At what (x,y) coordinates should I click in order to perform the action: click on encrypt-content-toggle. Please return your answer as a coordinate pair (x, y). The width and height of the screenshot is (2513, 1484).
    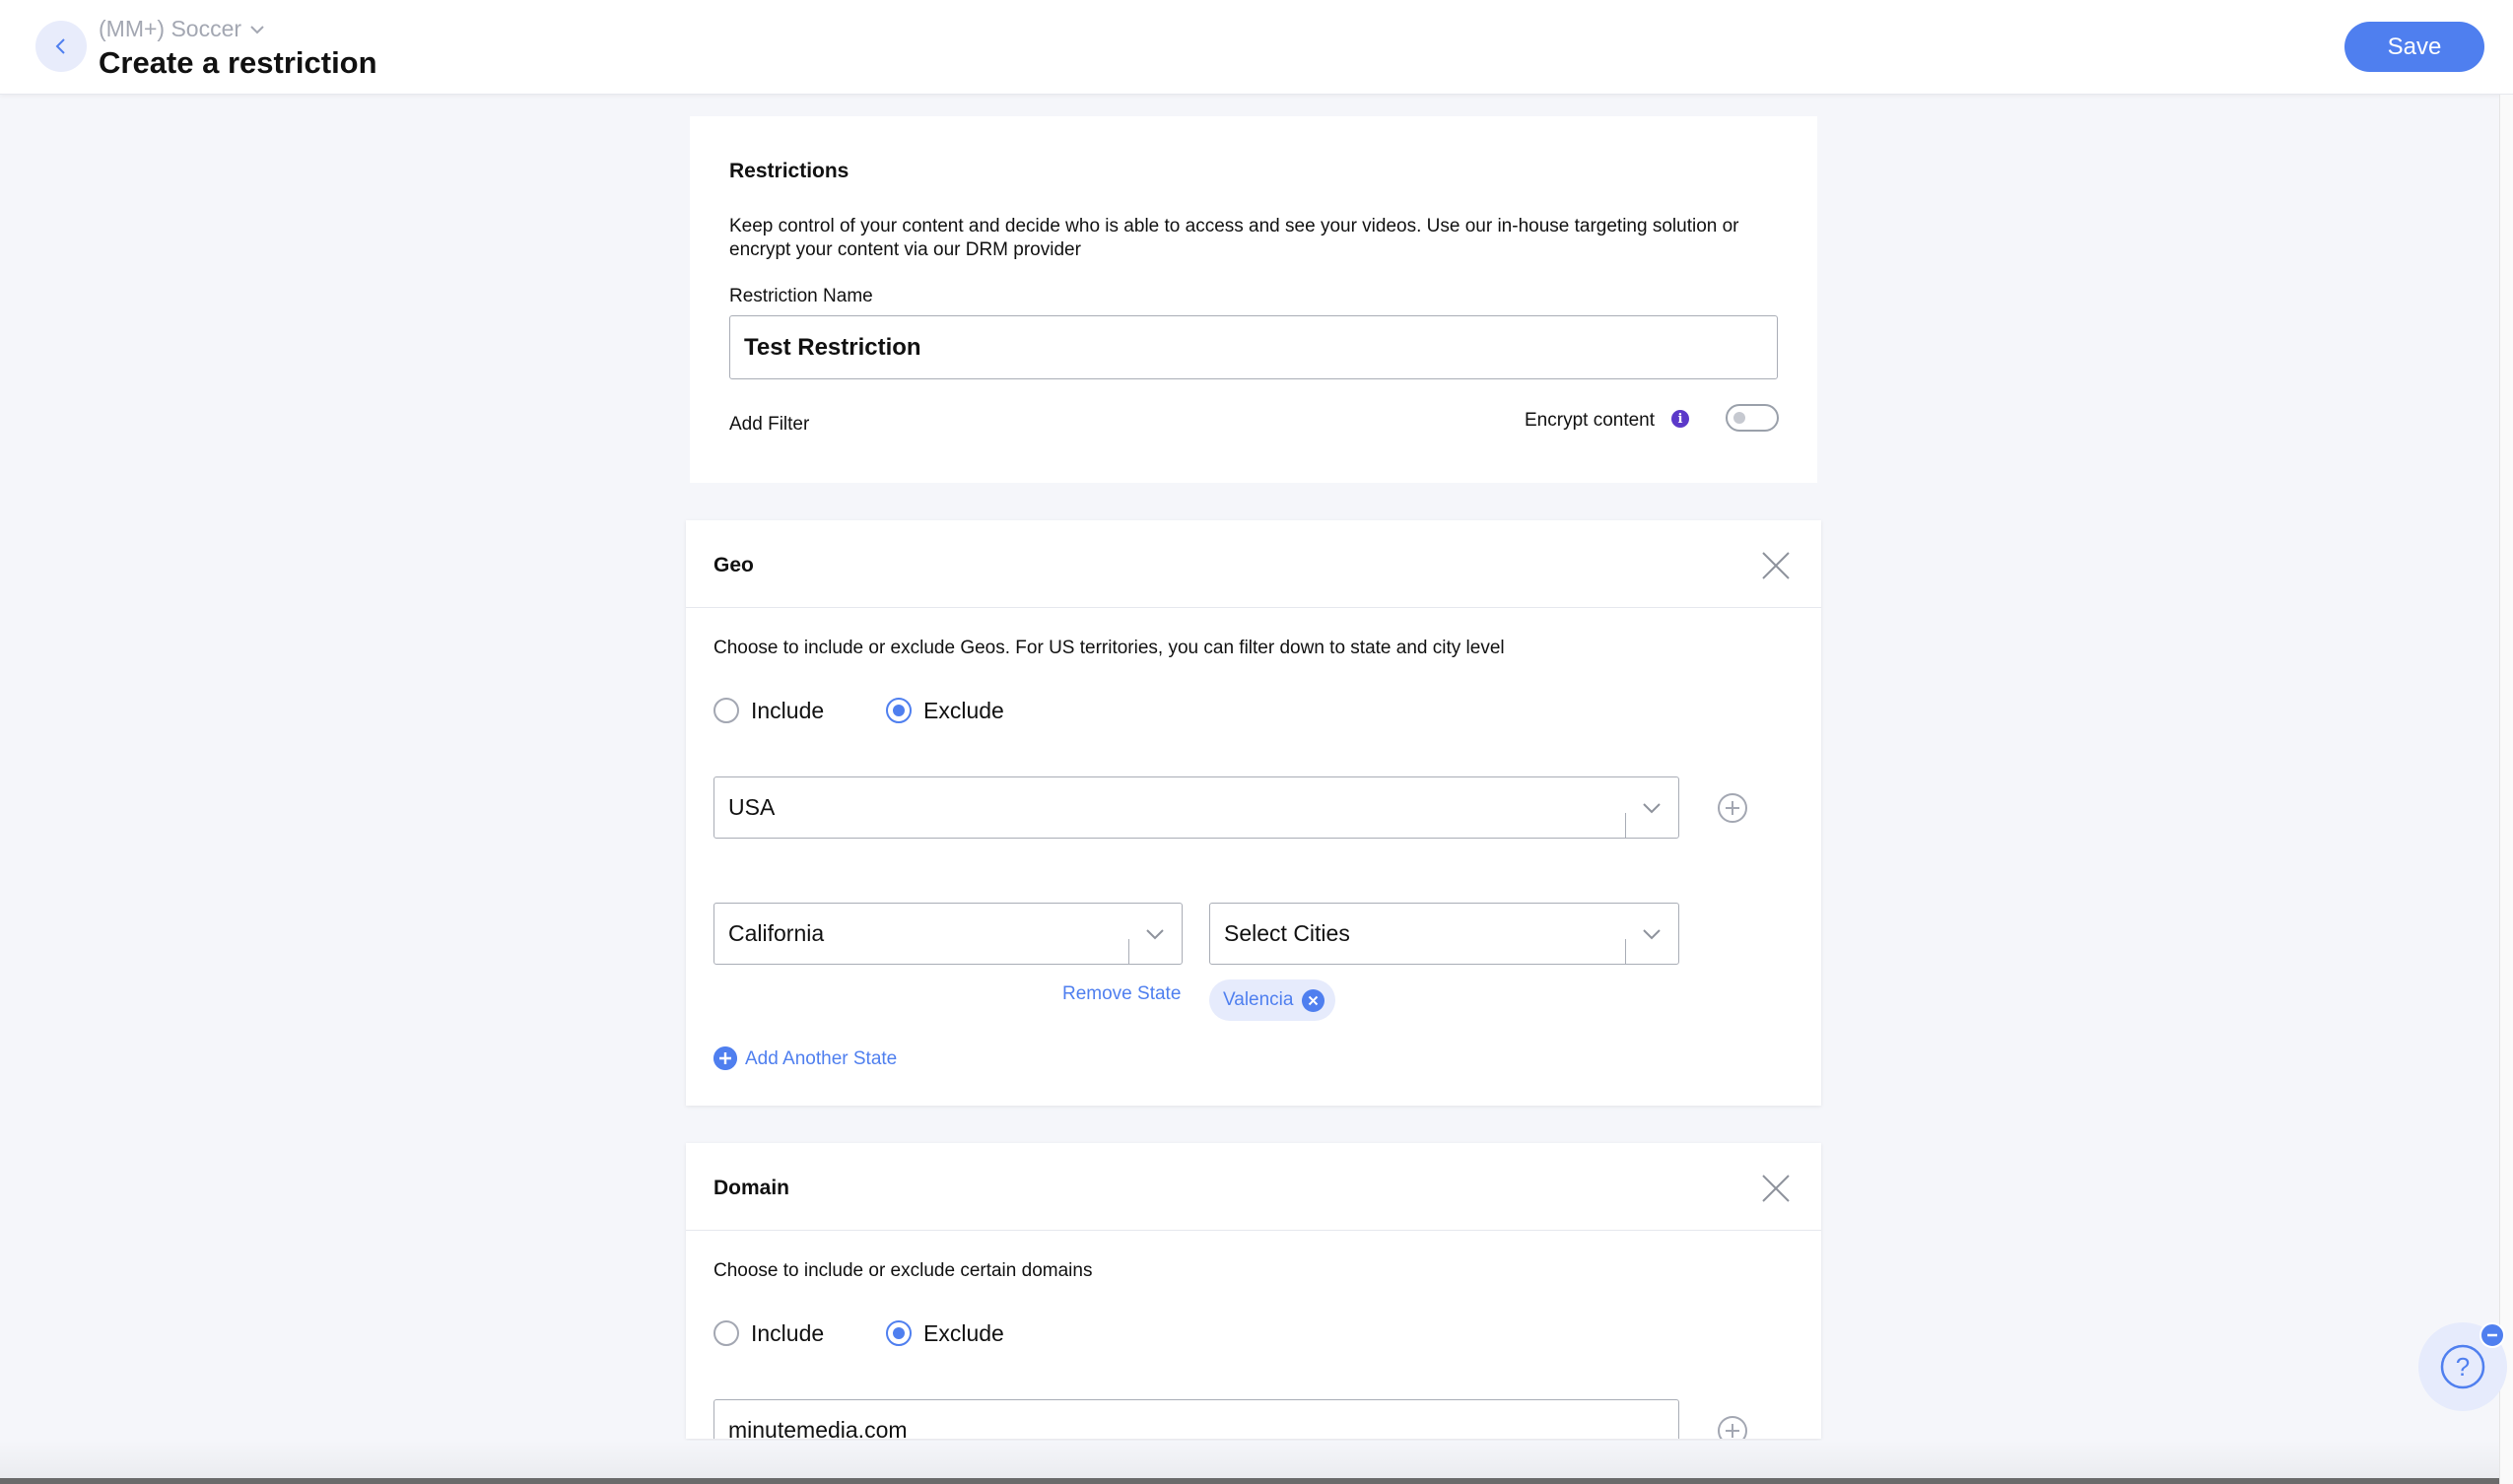
    Looking at the image, I should click on (1752, 418).